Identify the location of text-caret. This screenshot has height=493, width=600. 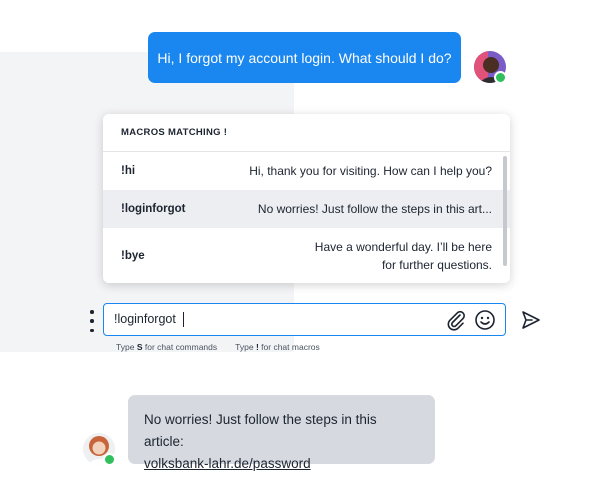
(183, 319).